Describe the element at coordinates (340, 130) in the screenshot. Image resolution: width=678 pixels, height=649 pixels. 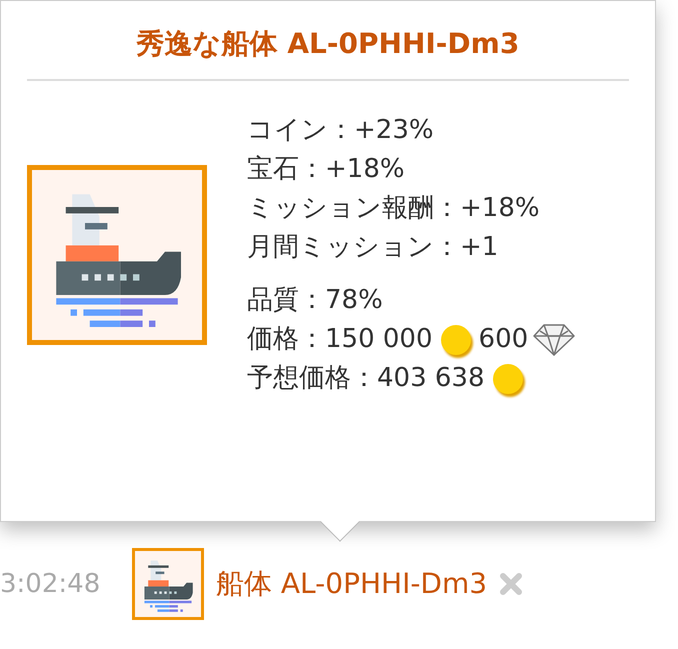
I see `stat-text: コイン：+23%` at that location.